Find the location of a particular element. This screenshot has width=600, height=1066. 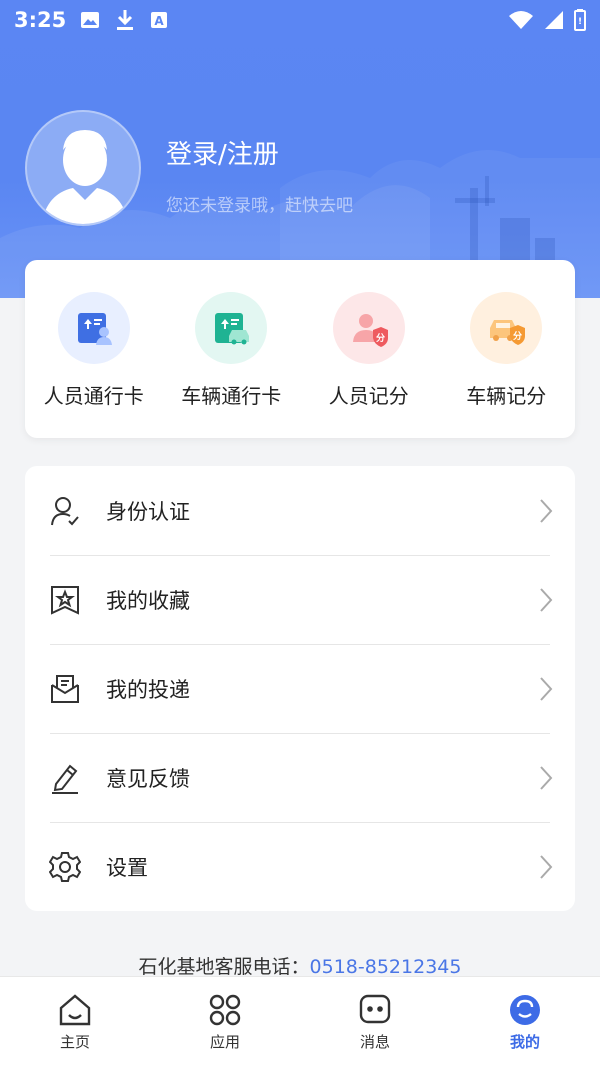

user-avatar is located at coordinates (83, 168).